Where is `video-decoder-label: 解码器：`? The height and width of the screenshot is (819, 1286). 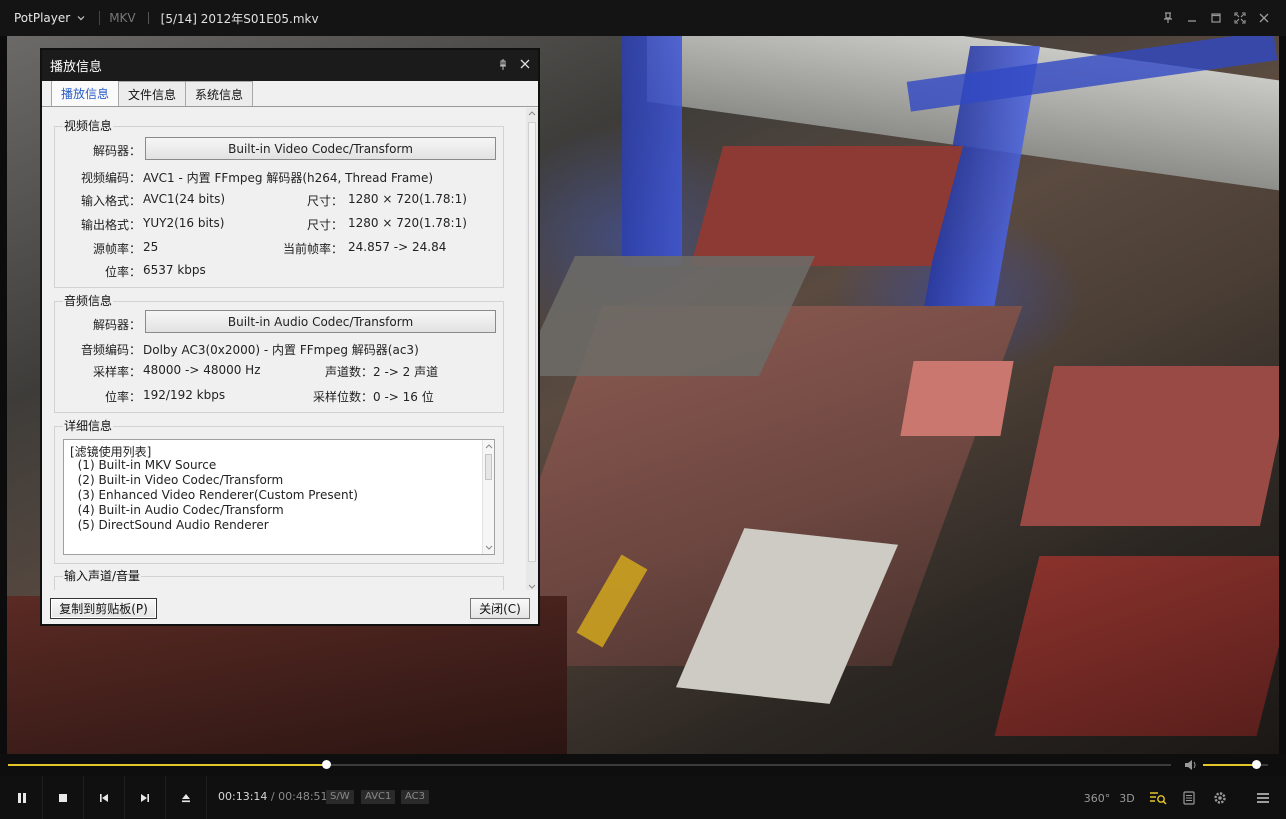
video-decoder-label: 解码器： is located at coordinates (116, 151).